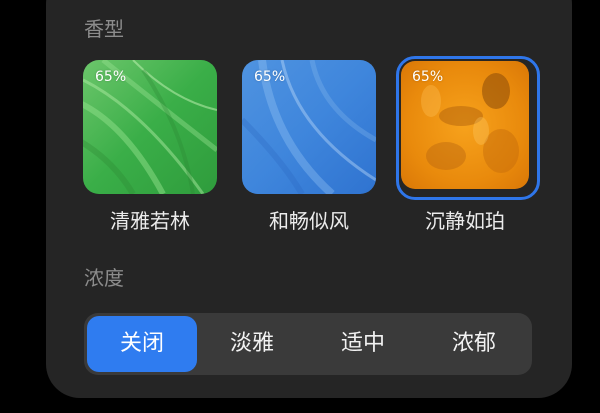 The image size is (600, 413). I want to click on scent-option-forest: 65%, so click(150, 127).